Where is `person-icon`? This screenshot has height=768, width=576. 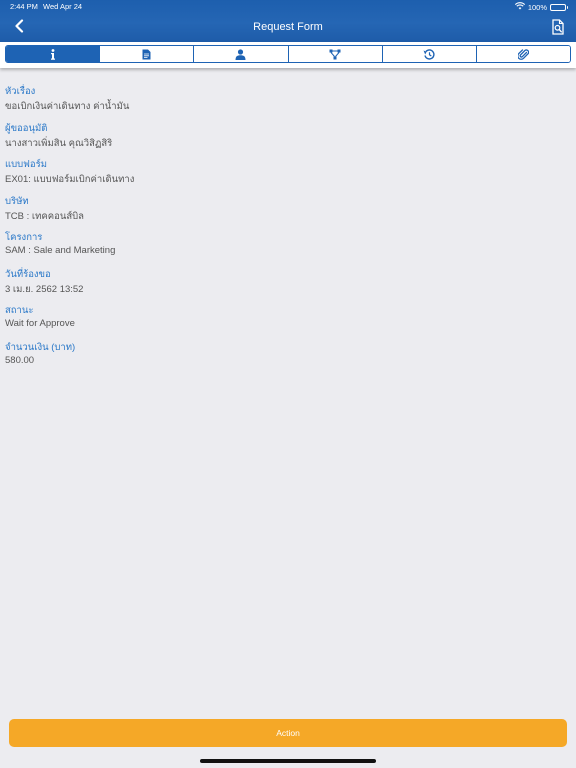 person-icon is located at coordinates (240, 54).